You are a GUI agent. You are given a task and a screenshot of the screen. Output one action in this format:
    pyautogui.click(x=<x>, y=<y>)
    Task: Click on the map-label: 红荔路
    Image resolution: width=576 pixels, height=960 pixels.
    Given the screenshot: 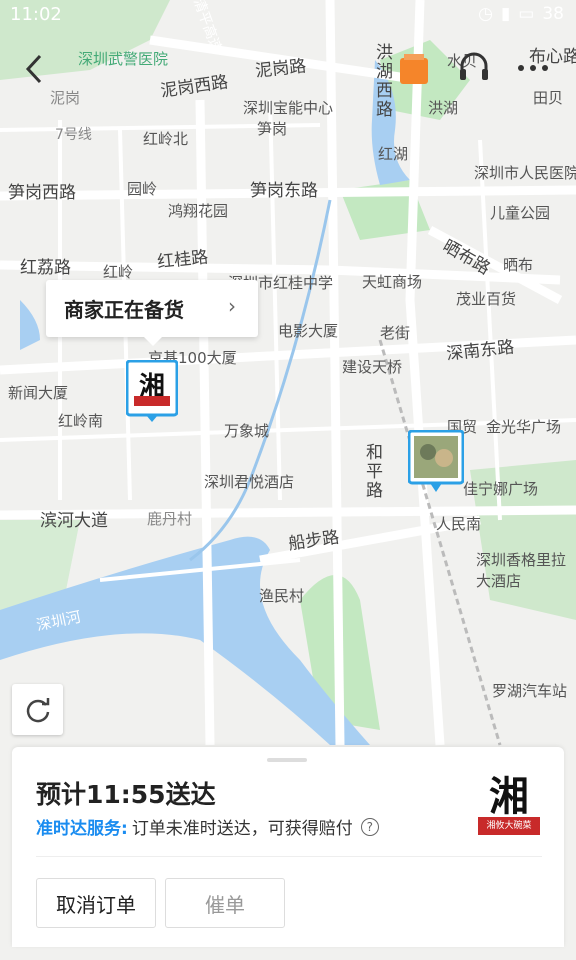 What is the action you would take?
    pyautogui.click(x=45, y=268)
    